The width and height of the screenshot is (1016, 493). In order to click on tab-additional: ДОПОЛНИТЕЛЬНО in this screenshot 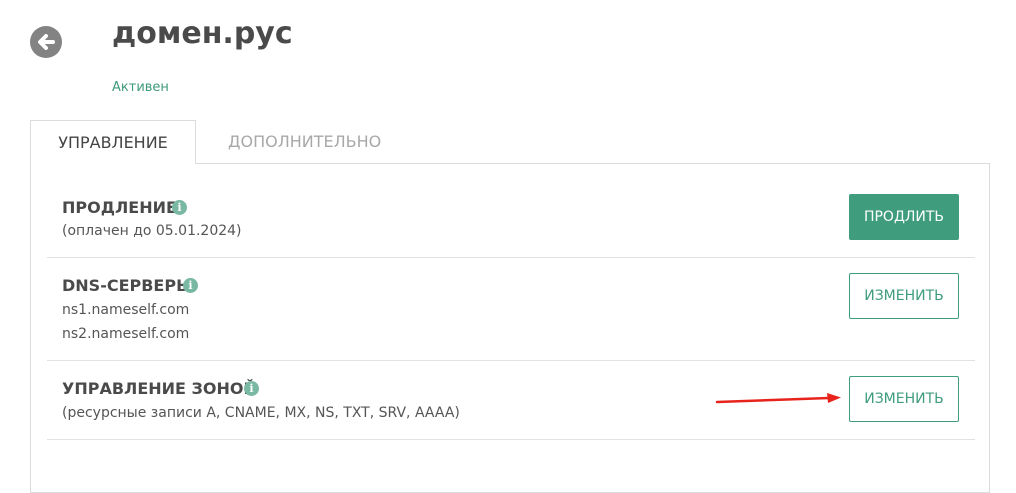, I will do `click(308, 142)`.